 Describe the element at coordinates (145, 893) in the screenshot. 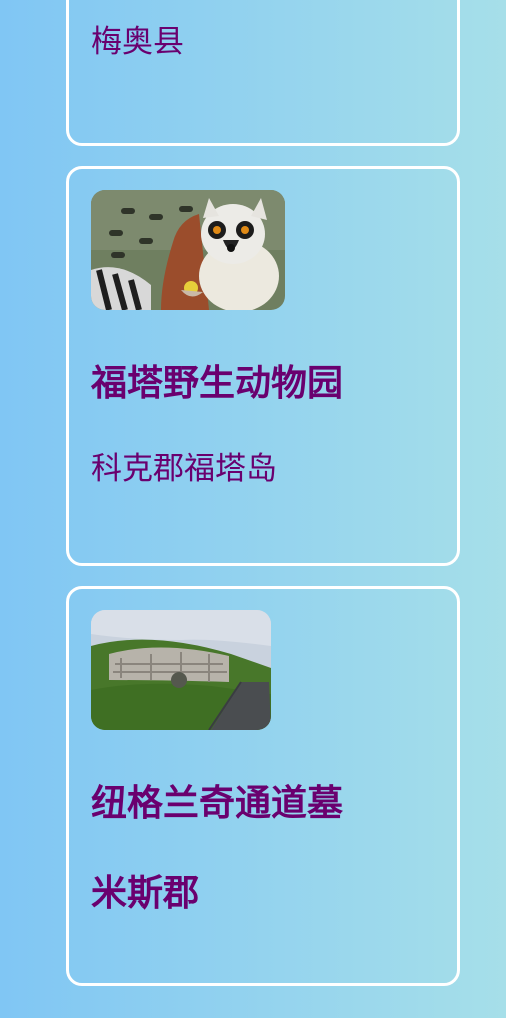

I see `card-location: 米斯郡` at that location.